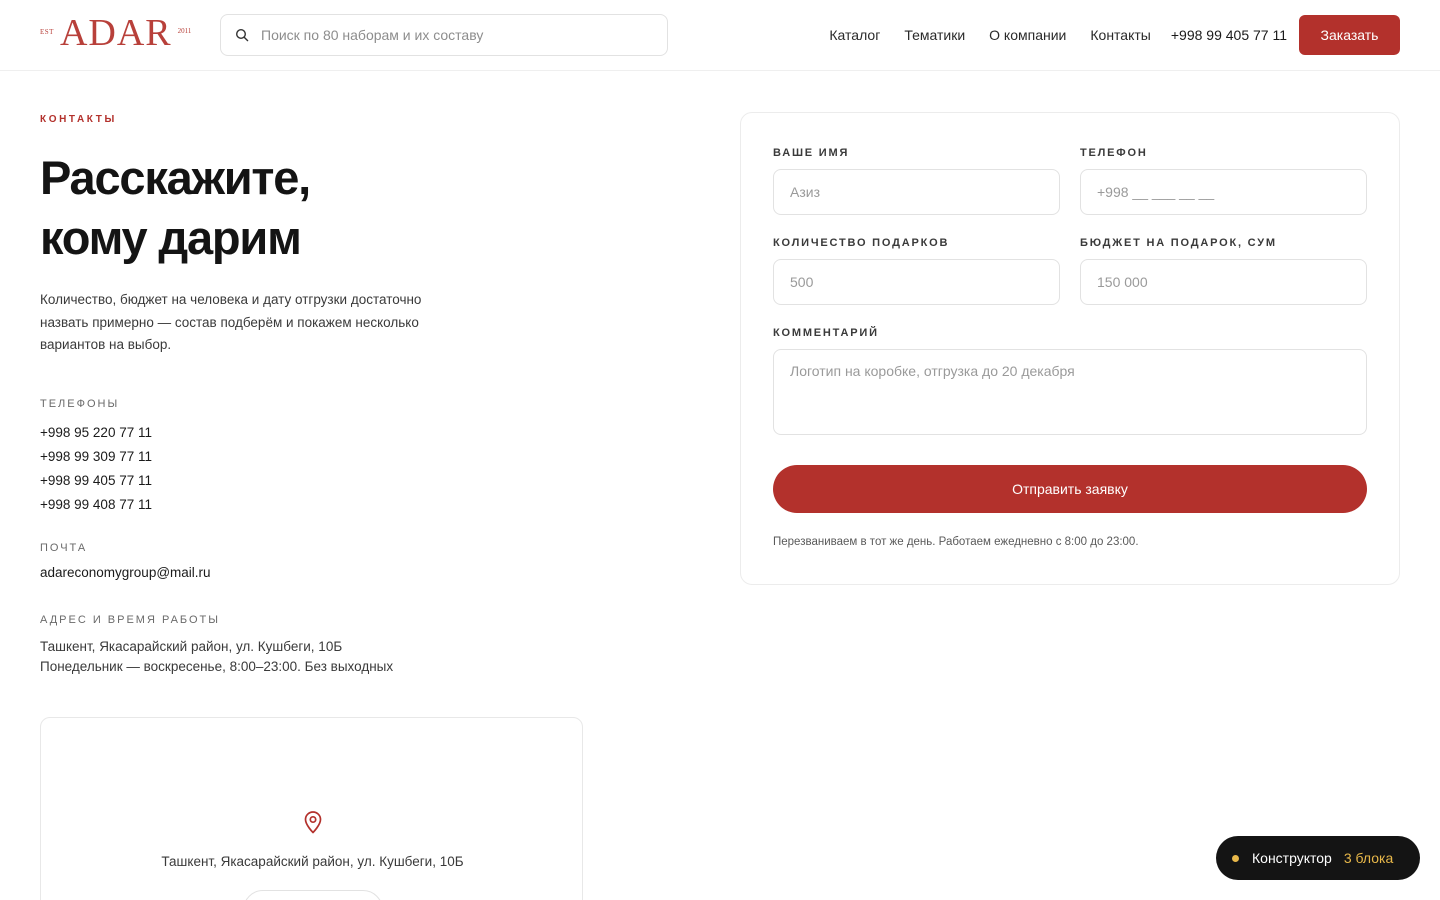 The image size is (1440, 900). I want to click on budget-field, so click(1223, 282).